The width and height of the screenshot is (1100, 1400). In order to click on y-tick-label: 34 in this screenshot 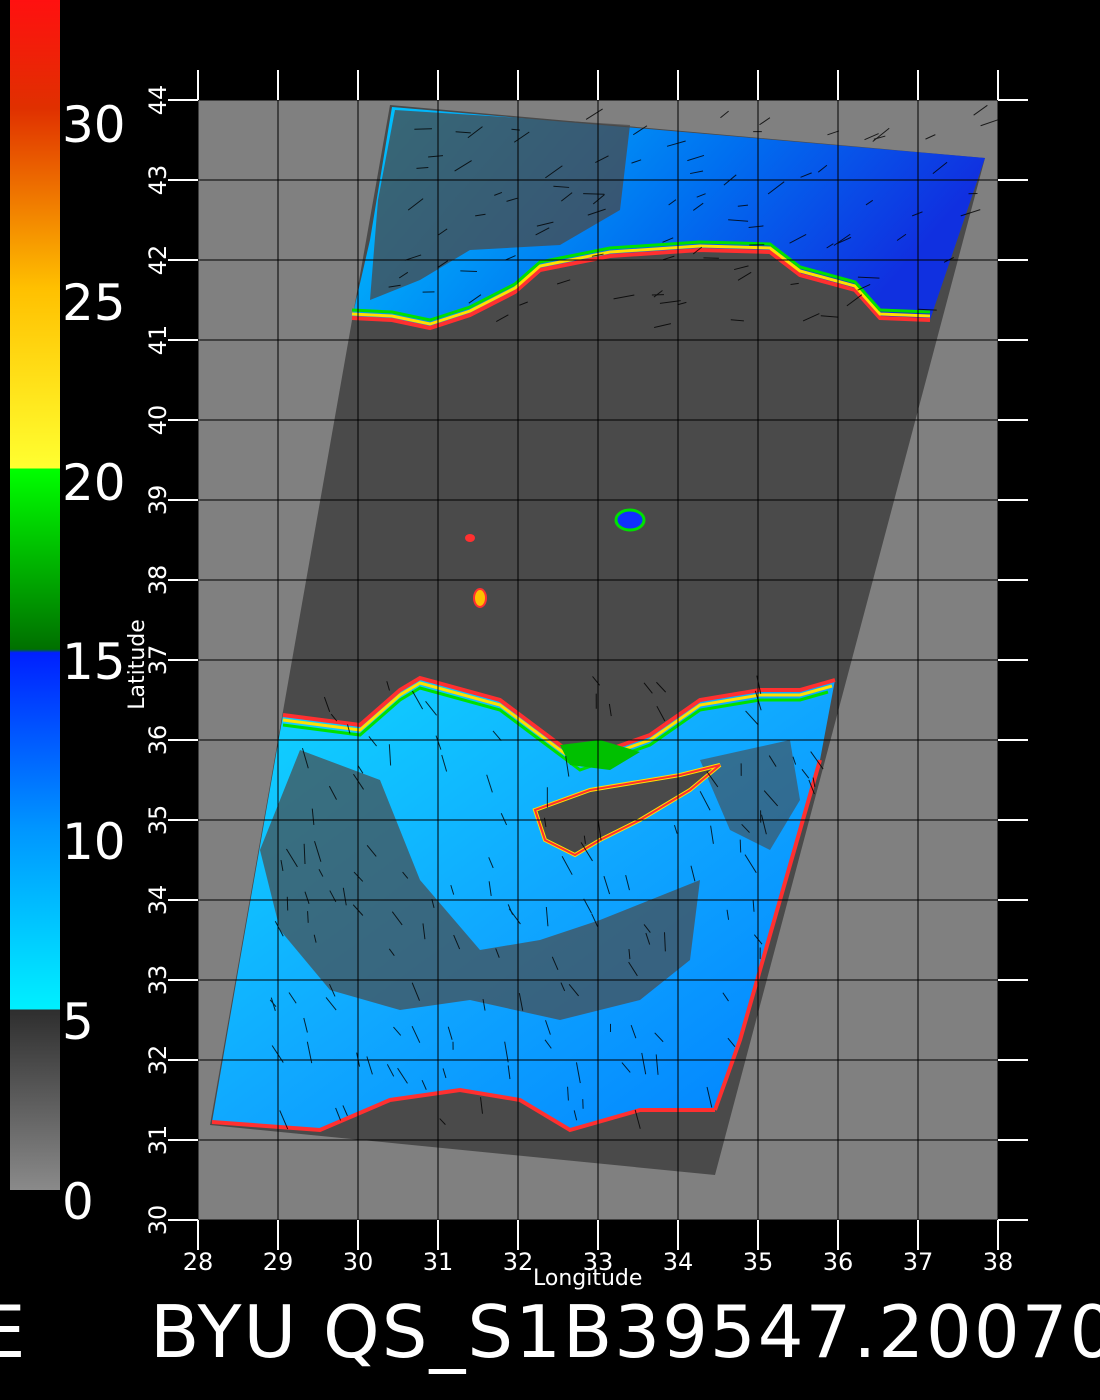, I will do `click(158, 900)`.